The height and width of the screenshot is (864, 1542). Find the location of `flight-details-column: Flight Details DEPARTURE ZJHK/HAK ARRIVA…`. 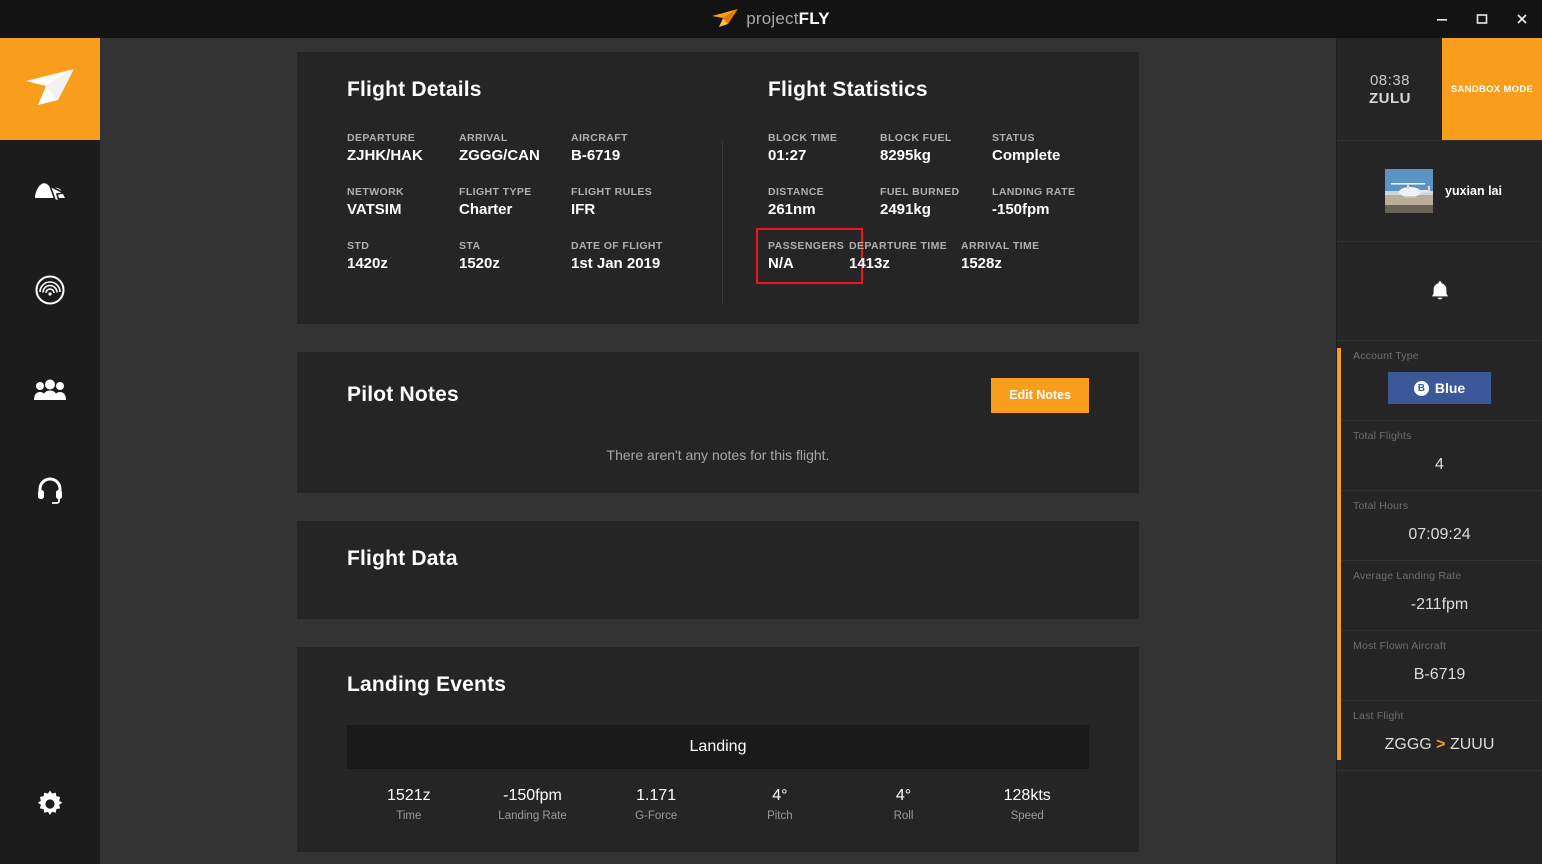

flight-details-column: Flight Details DEPARTURE ZJHK/HAK ARRIVA… is located at coordinates (507, 188).